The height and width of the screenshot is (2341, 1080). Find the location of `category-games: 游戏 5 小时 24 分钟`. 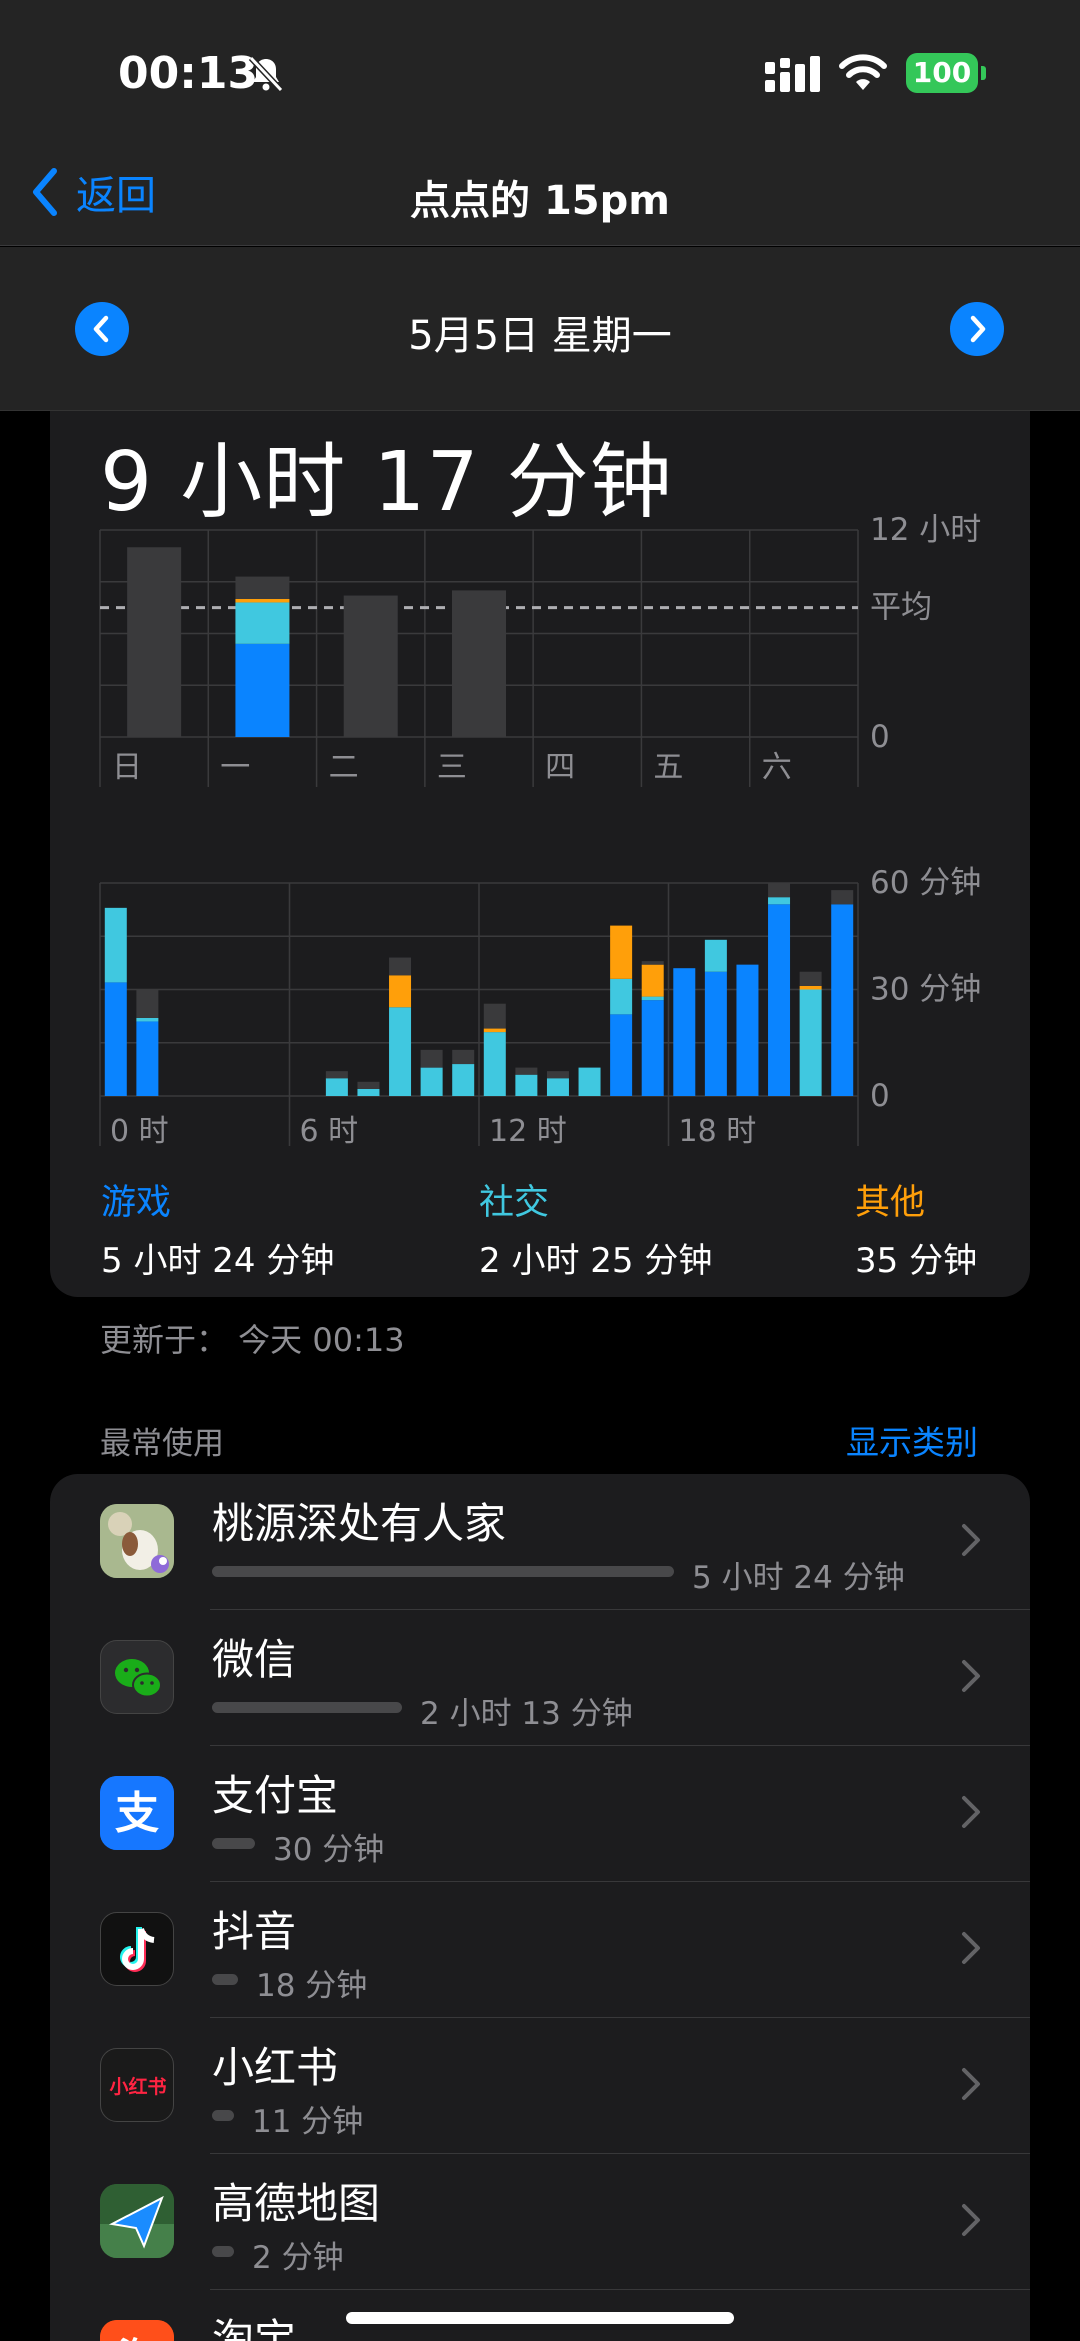

category-games: 游戏 5 小时 24 分钟 is located at coordinates (217, 1228).